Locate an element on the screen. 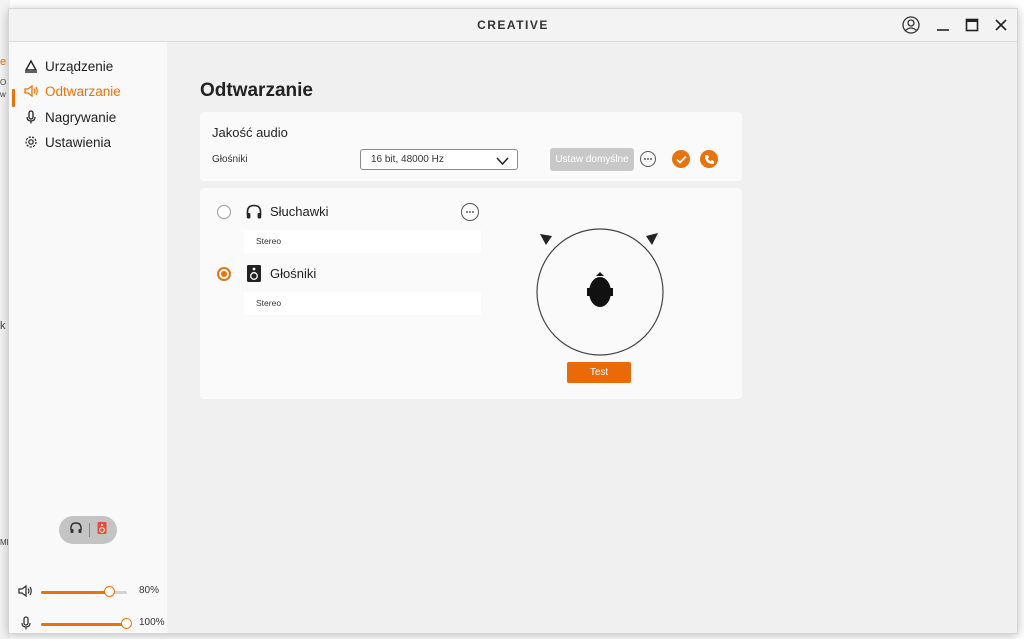 The height and width of the screenshot is (639, 1024). background-fragment: e is located at coordinates (3, 62).